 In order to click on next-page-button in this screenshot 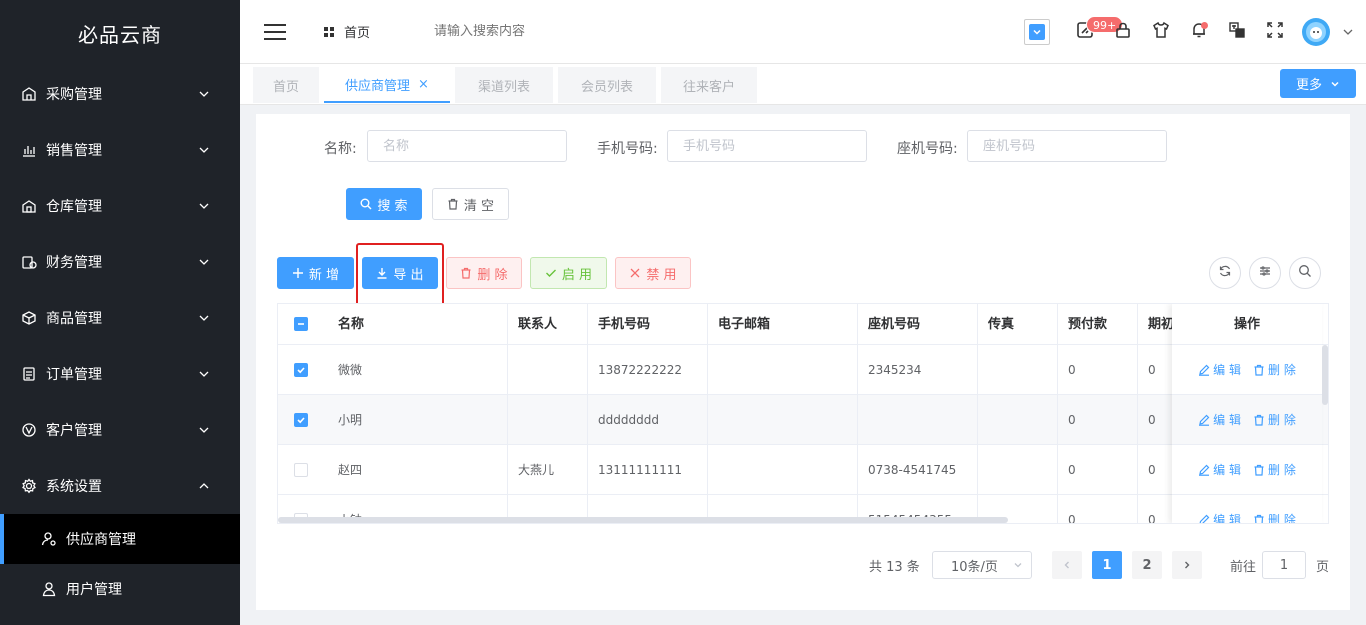, I will do `click(1187, 565)`.